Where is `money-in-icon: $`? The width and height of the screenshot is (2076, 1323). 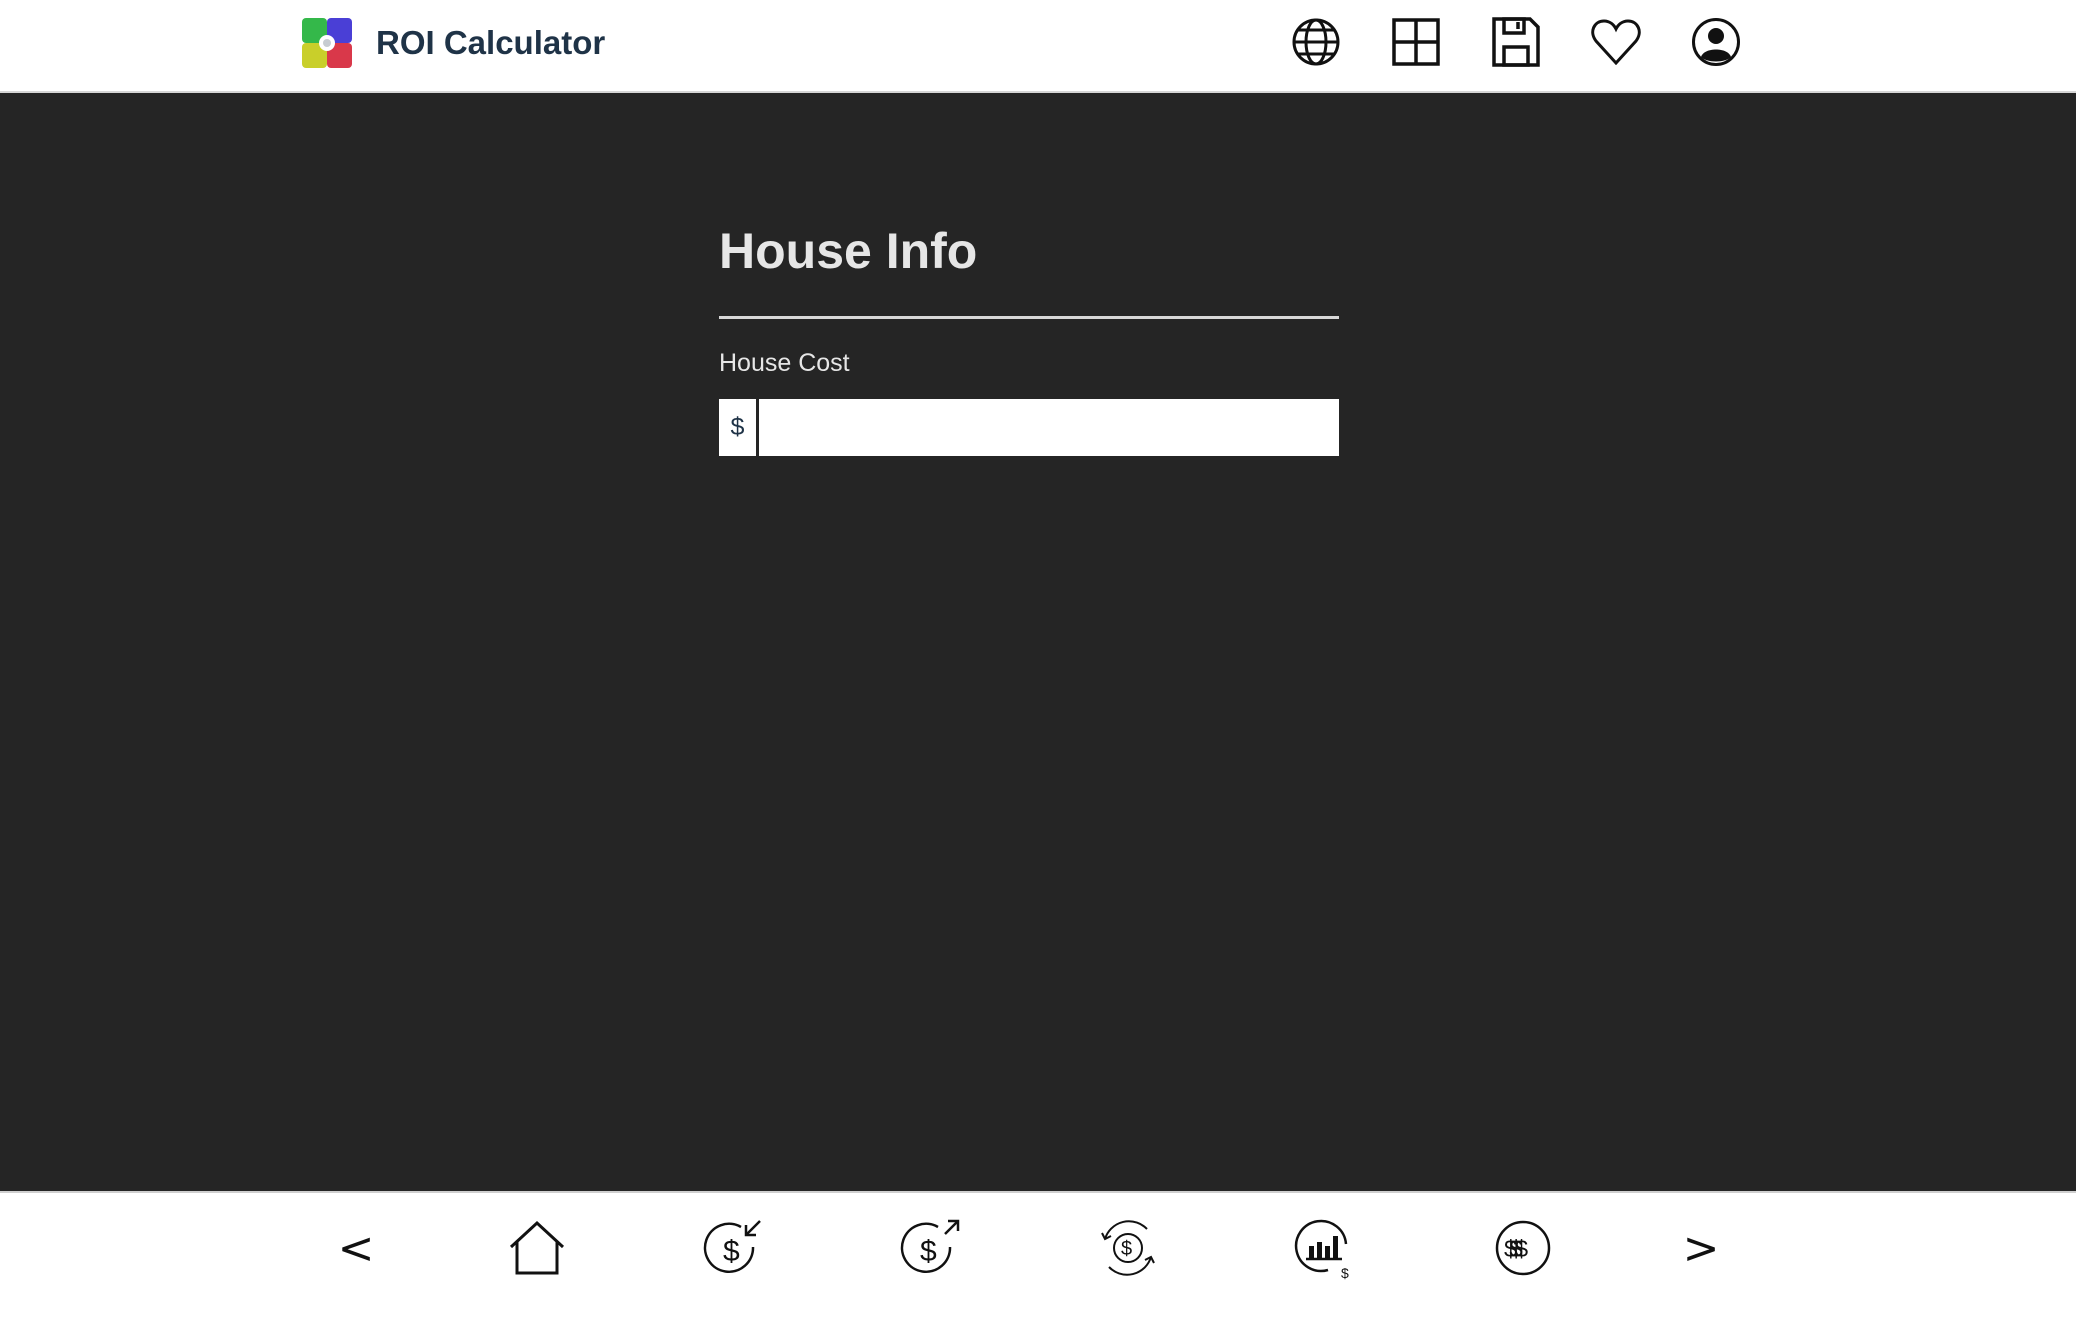
money-in-icon: $ is located at coordinates (734, 1248).